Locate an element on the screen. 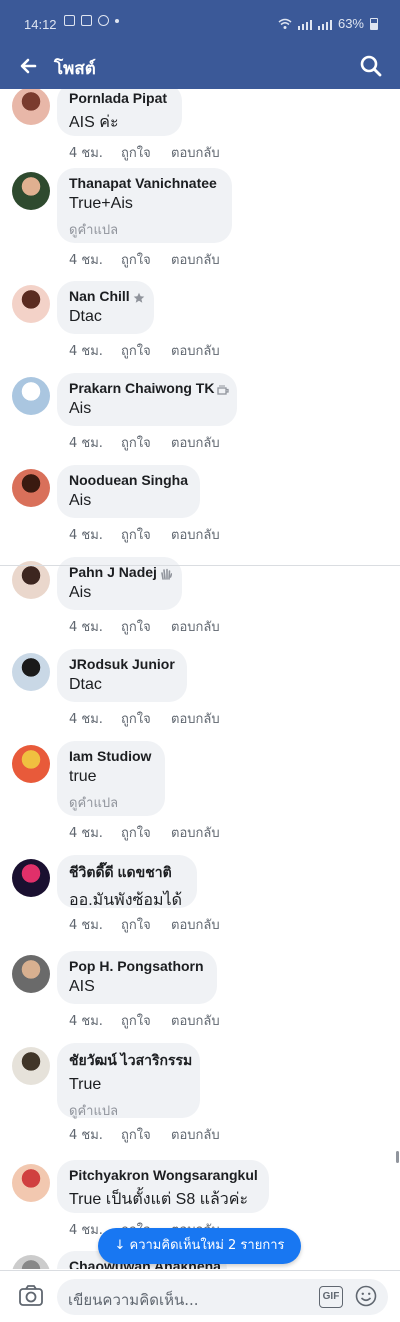  comment-item: Nooduean Singha Ais 4 ชม. ถูกใจ ตอบกลับ is located at coordinates (200, 509).